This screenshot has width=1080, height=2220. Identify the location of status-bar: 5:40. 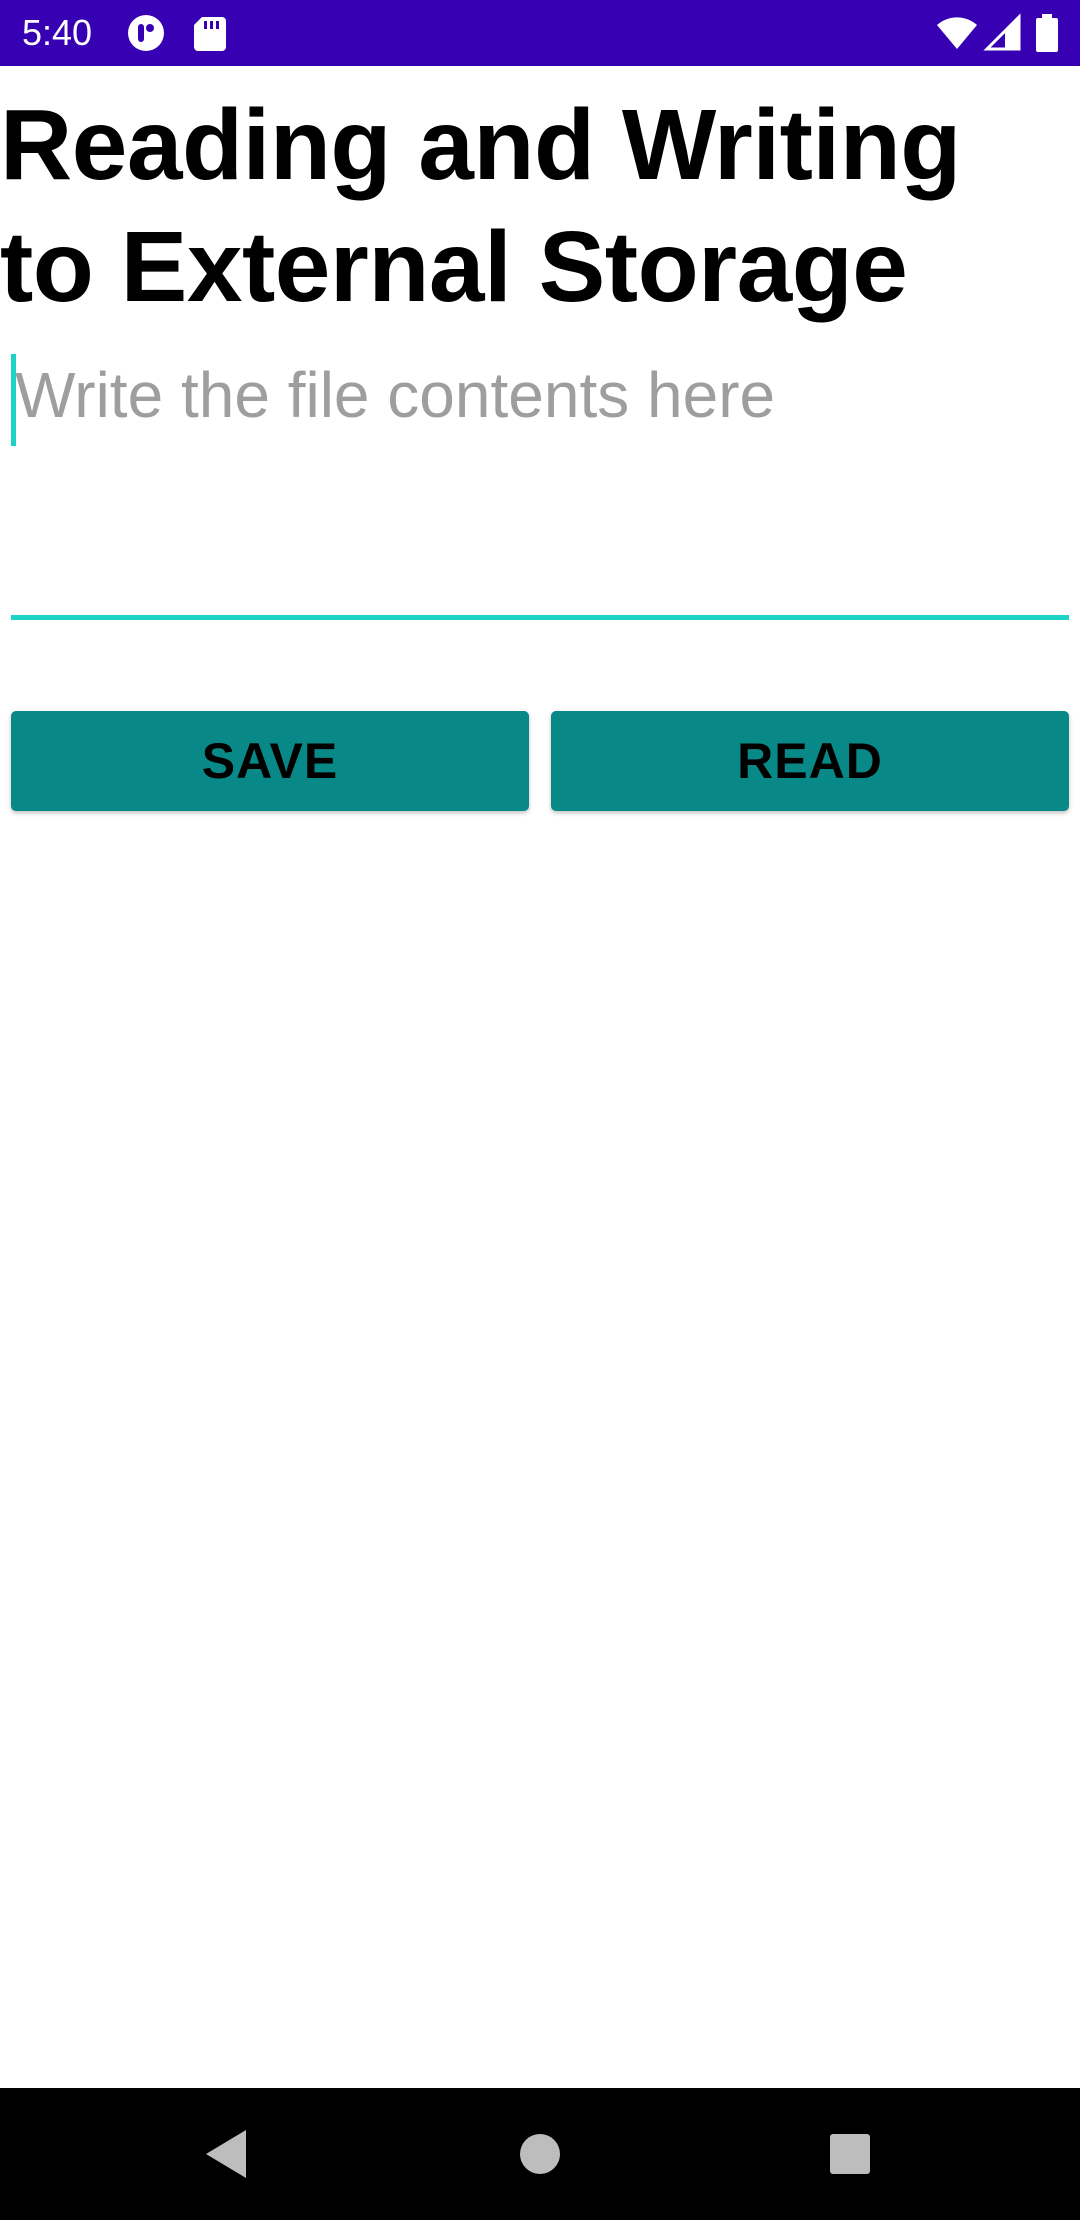
(540, 33).